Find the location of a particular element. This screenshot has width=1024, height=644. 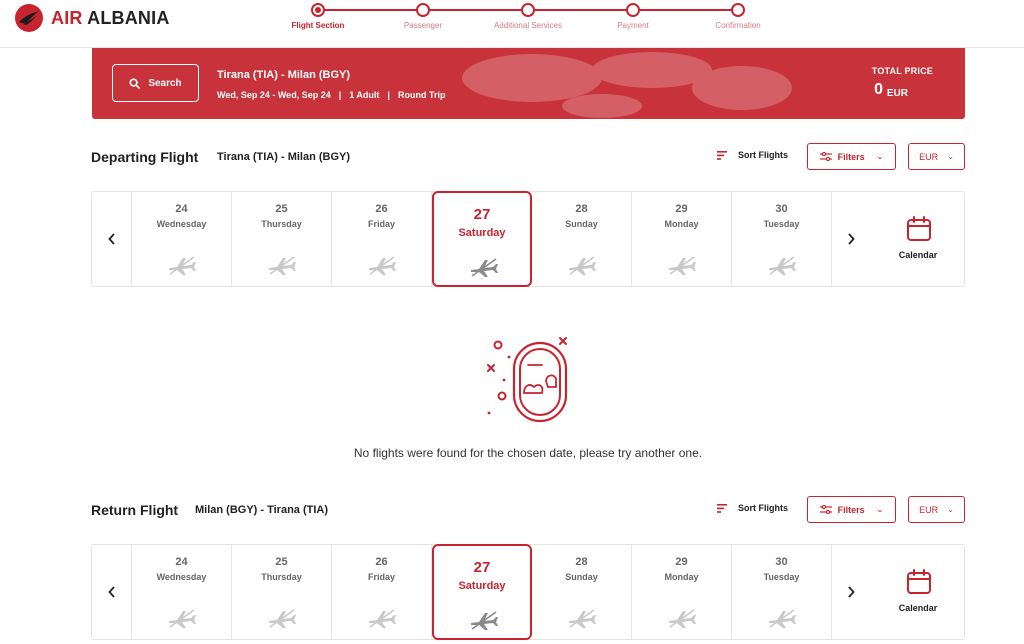

search-button: Search is located at coordinates (155, 83).